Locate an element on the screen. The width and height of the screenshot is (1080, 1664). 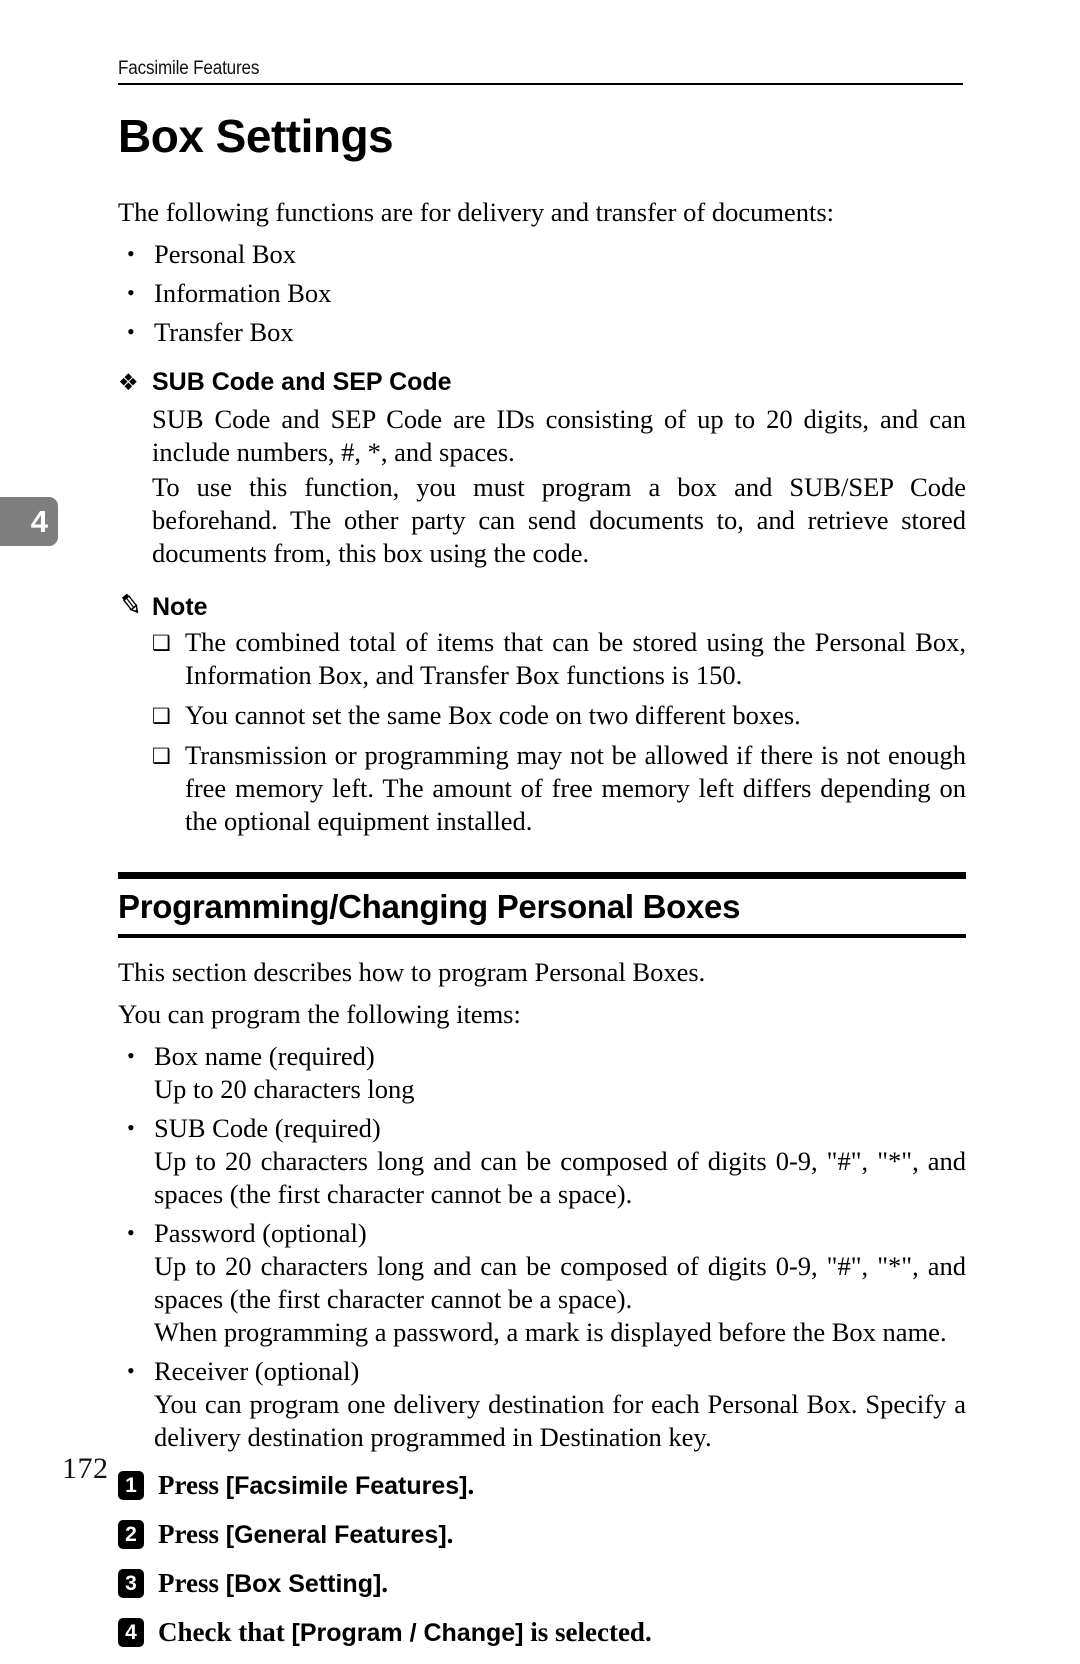
section-heading: Programming/Changing Personal Boxes is located at coordinates (429, 906).